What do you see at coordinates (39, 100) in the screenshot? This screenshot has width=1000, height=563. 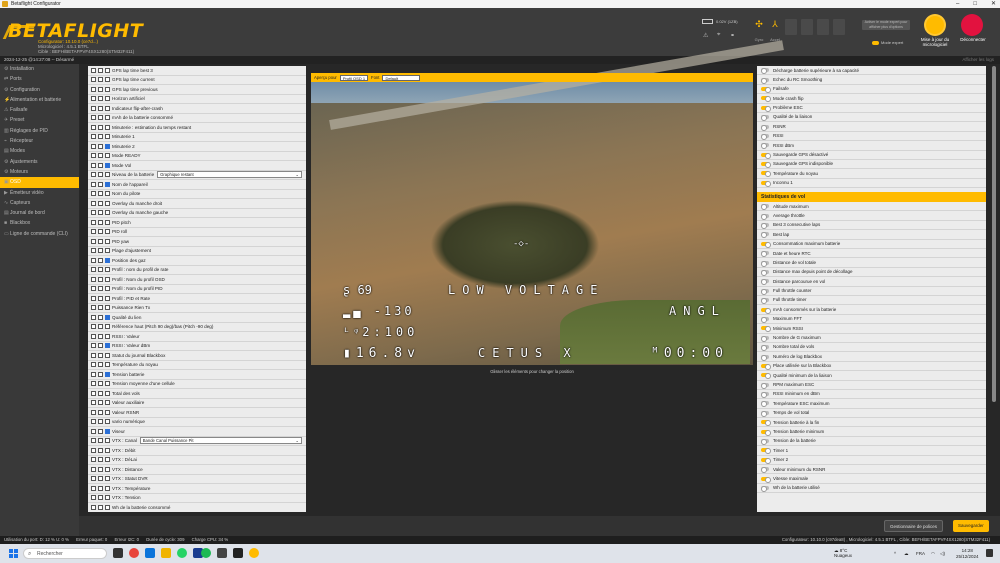 I see `sidebar-item-alimentation-et-batterie: ⚡Alimentation et batterie` at bounding box center [39, 100].